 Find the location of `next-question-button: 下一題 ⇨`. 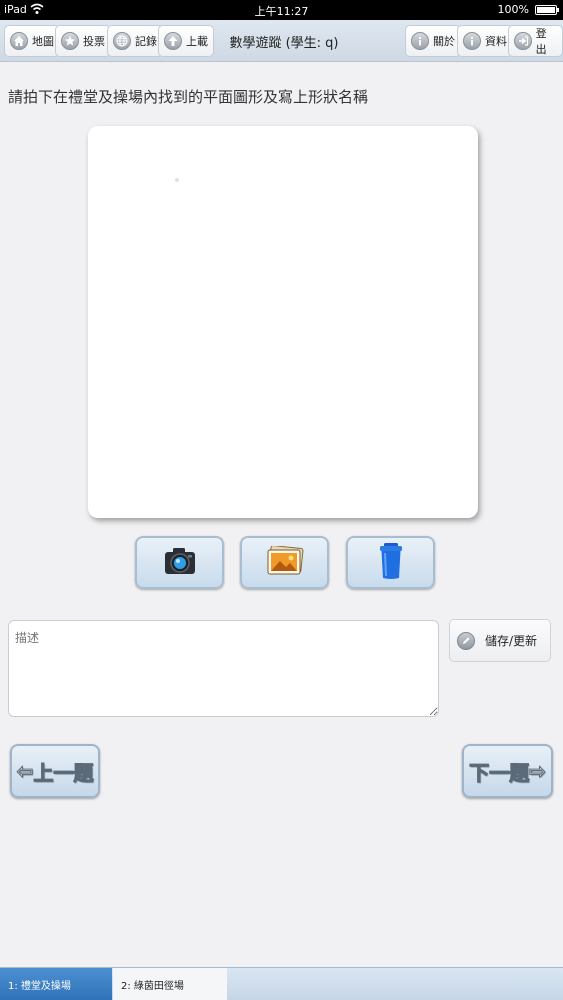

next-question-button: 下一題 ⇨ is located at coordinates (507, 771).